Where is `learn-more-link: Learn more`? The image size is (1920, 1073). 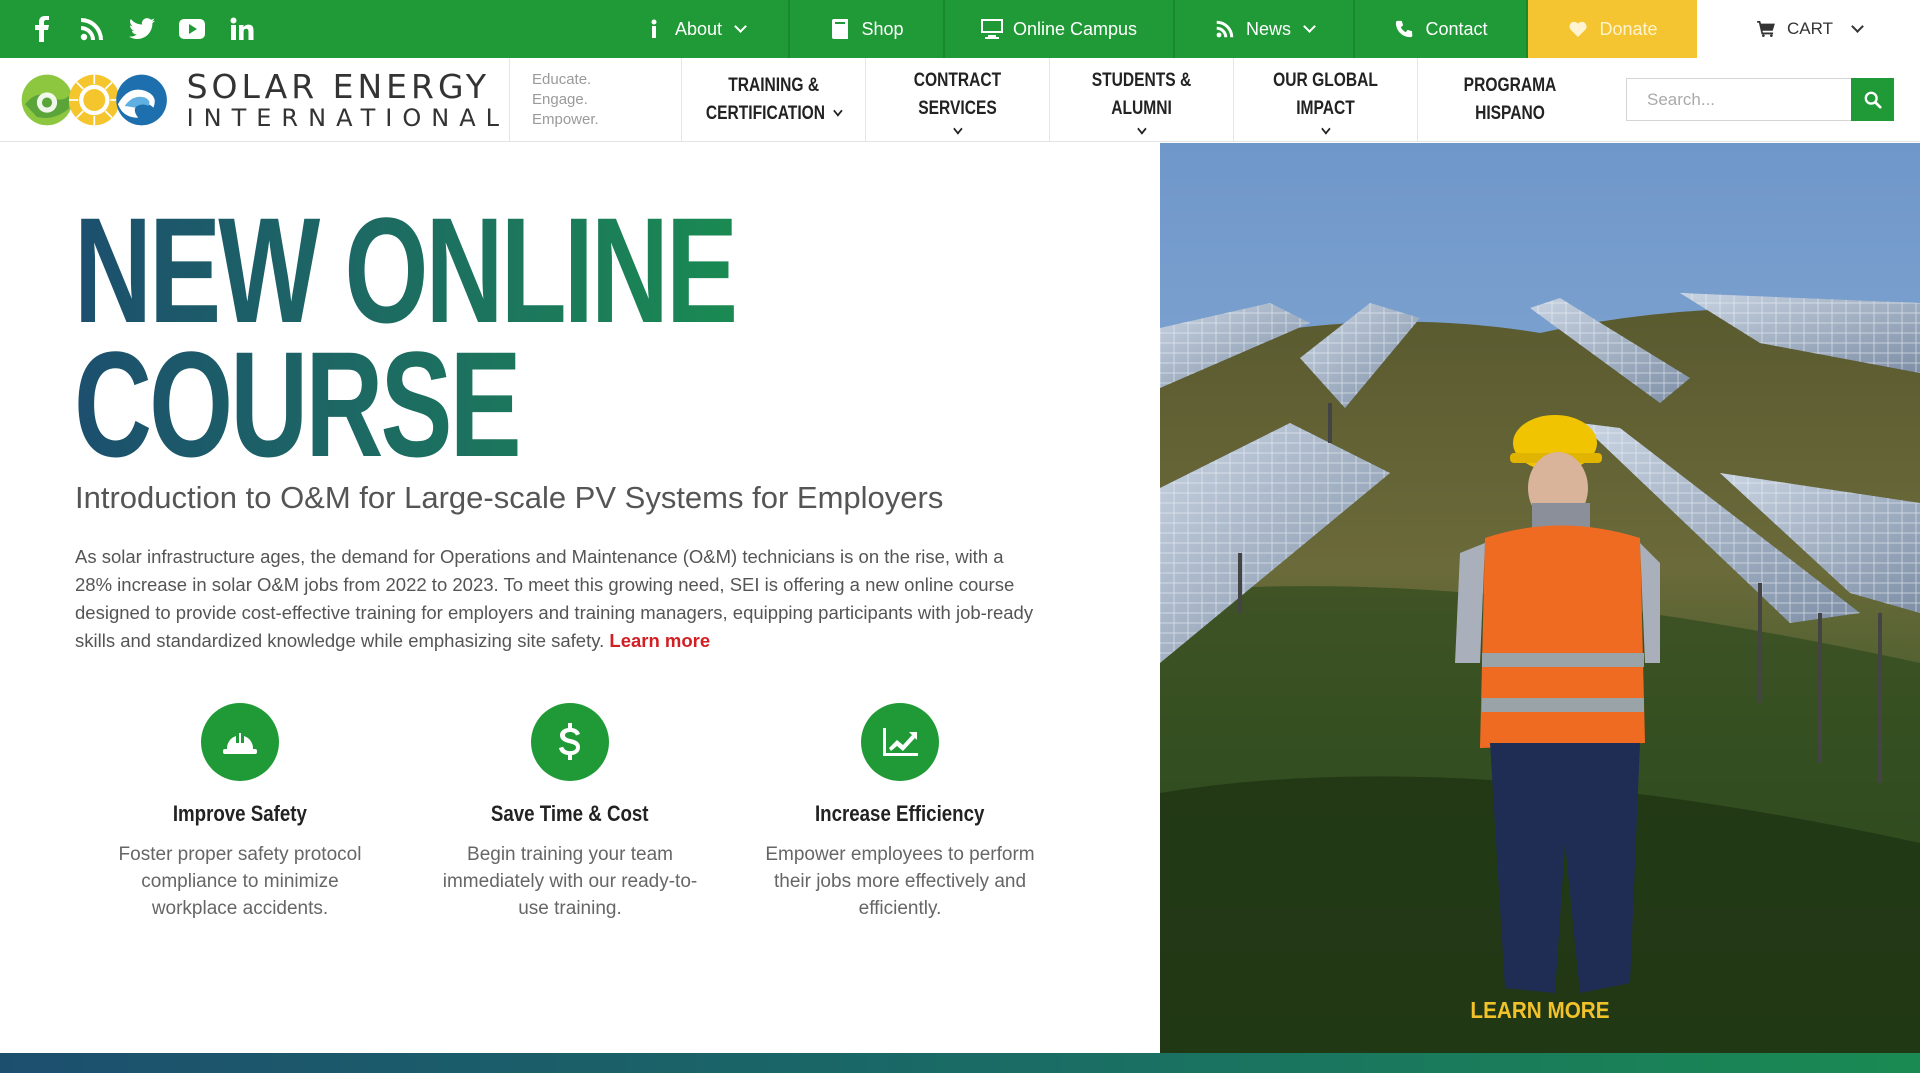
learn-more-link: Learn more is located at coordinates (659, 640).